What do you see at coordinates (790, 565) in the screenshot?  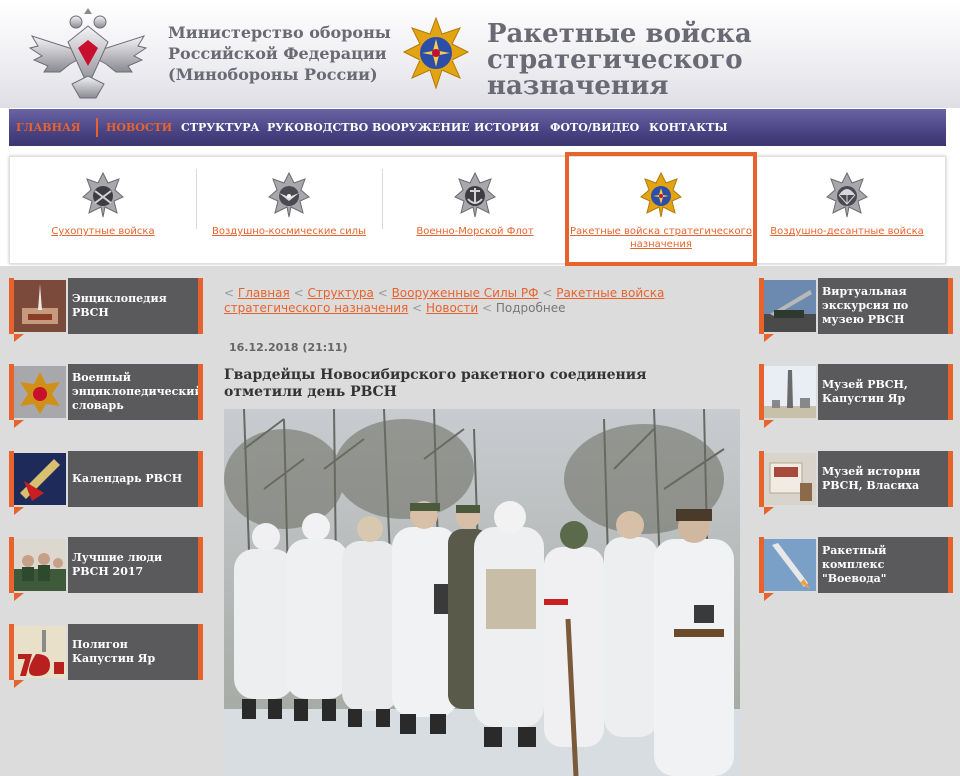 I see `voevoda-missile-thumbnail` at bounding box center [790, 565].